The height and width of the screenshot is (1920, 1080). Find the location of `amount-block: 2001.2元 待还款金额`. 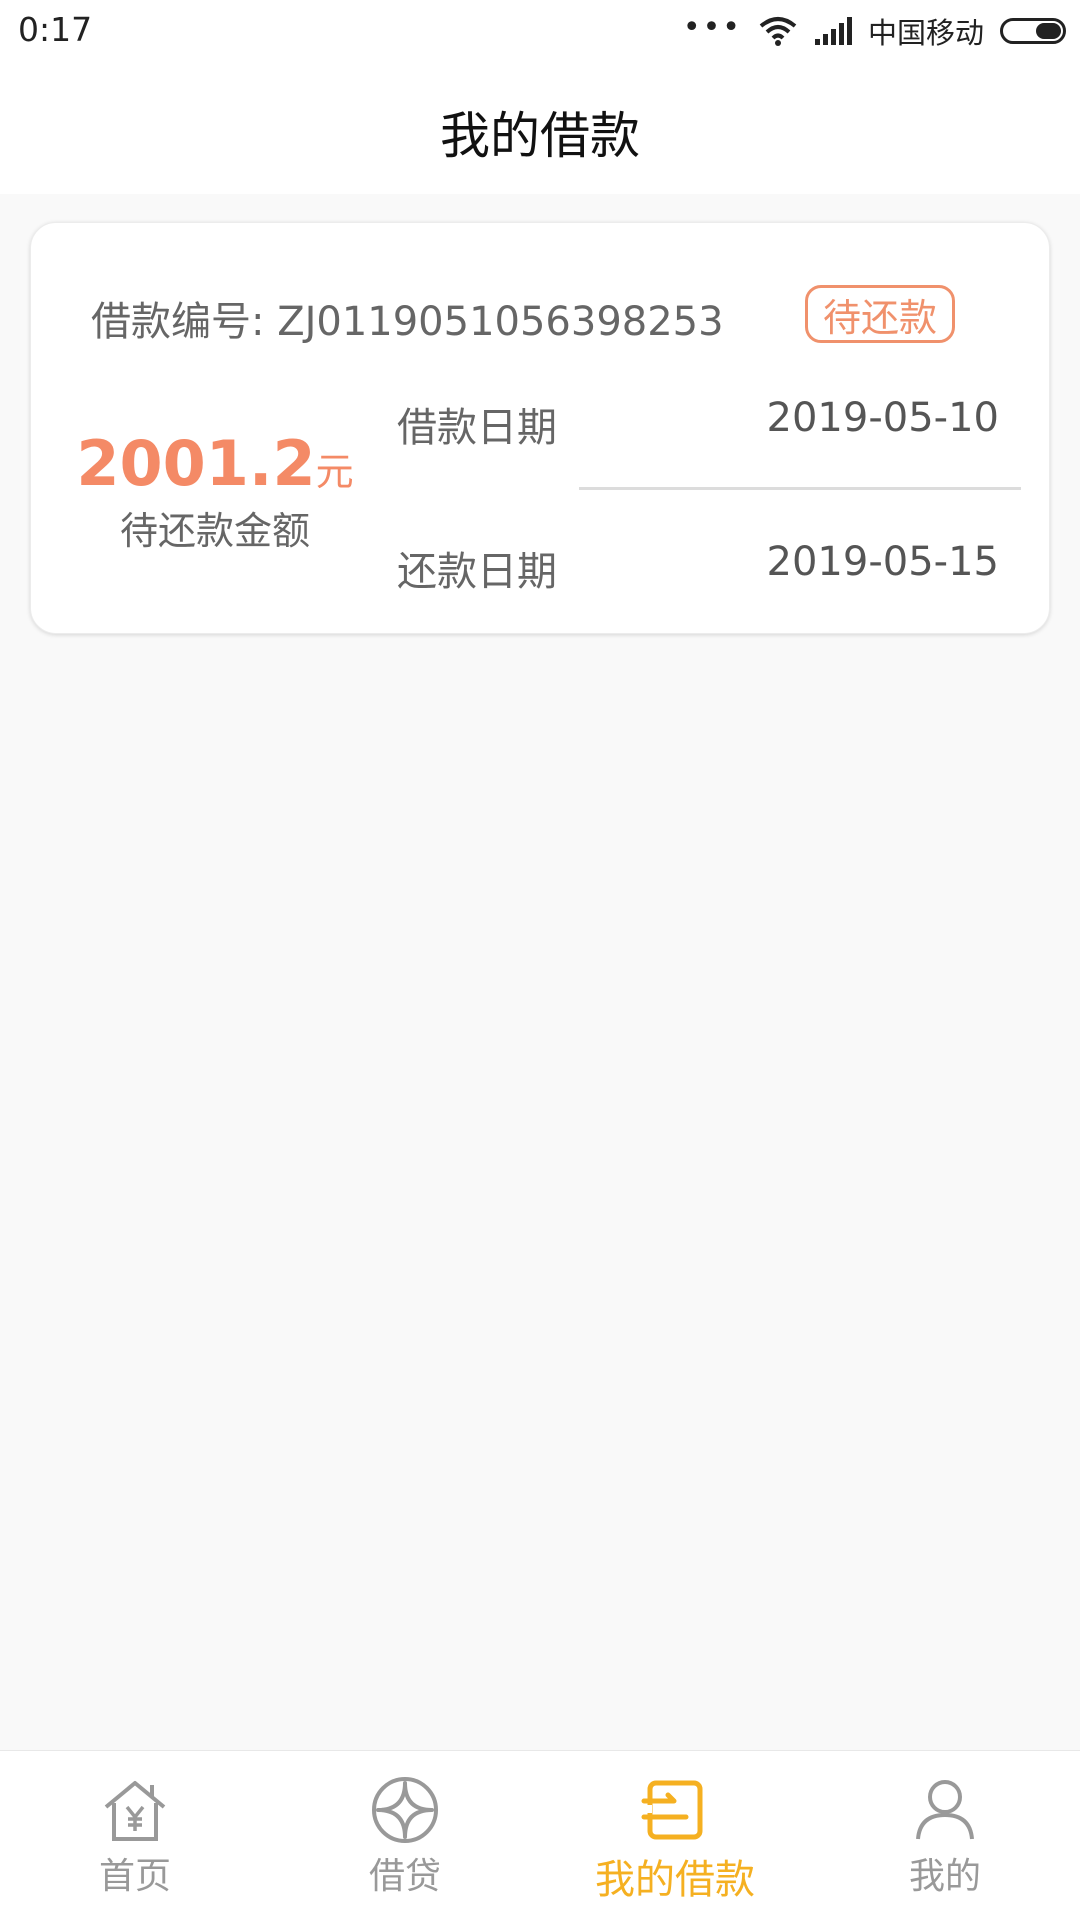

amount-block: 2001.2元 待还款金额 is located at coordinates (215, 491).